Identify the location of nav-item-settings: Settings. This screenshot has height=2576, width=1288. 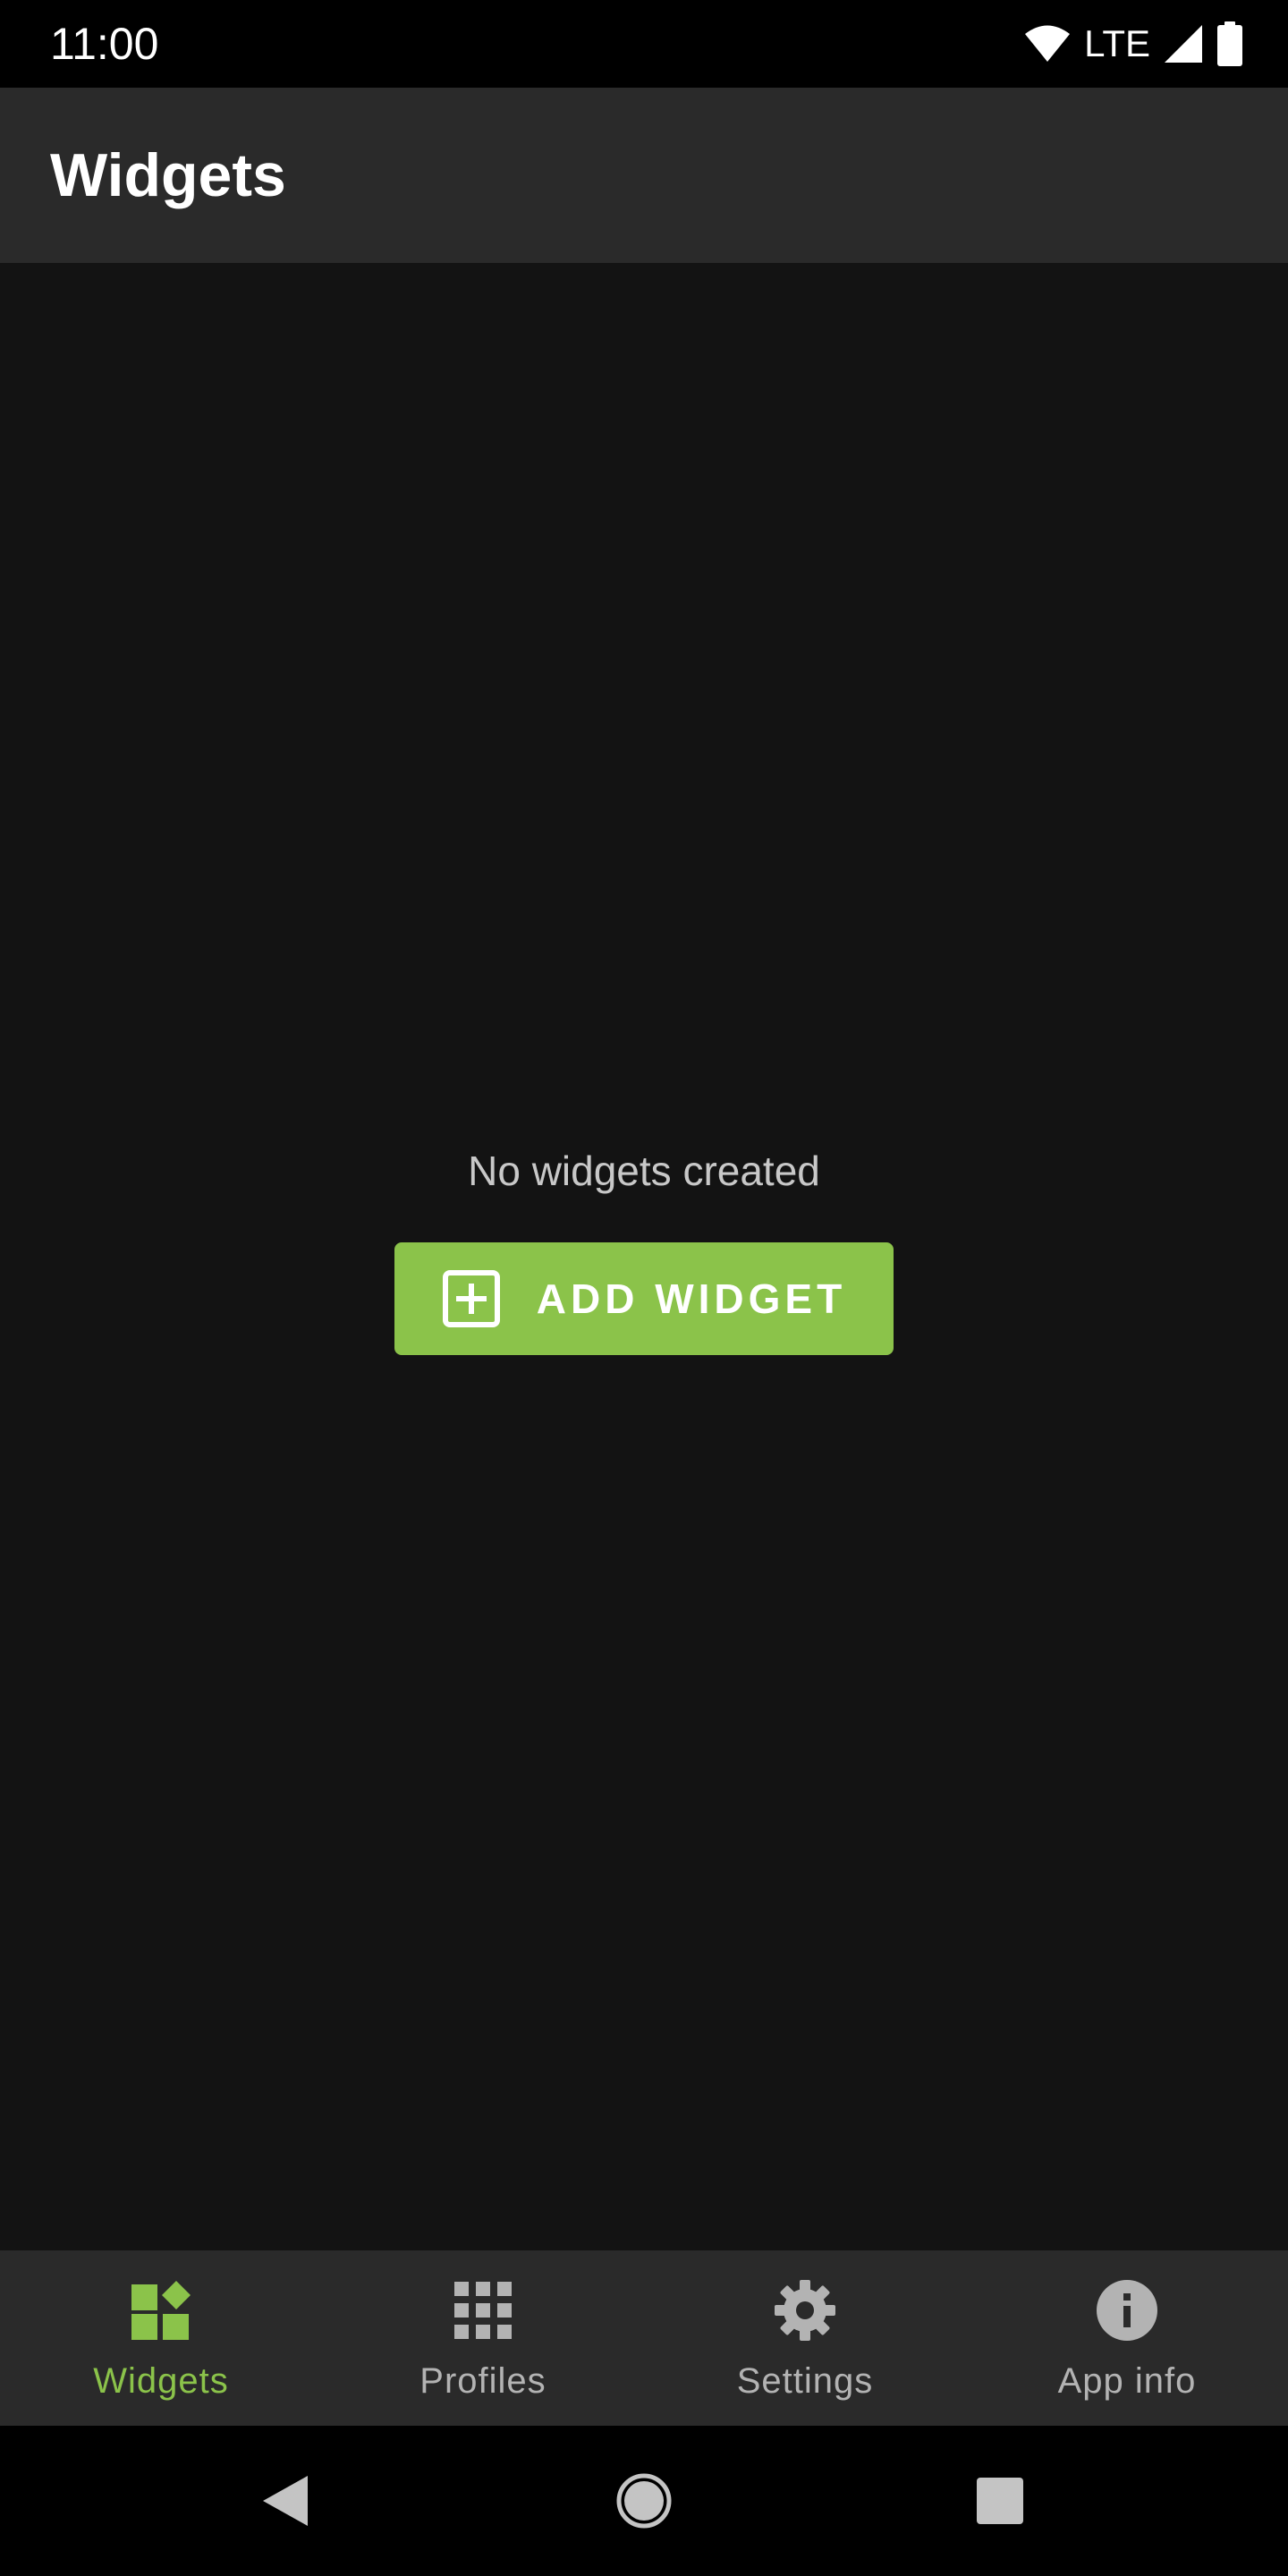
(805, 2338).